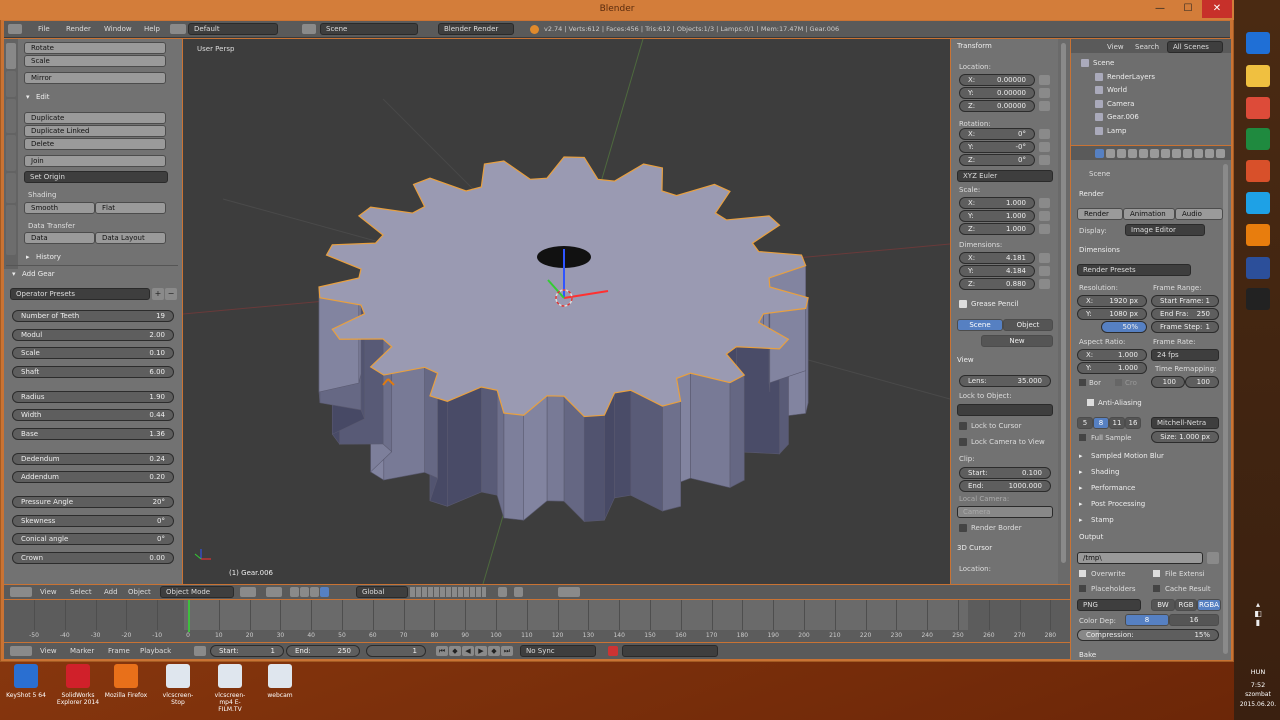 The height and width of the screenshot is (720, 1280). Describe the element at coordinates (997, 284) in the screenshot. I see `dimensions-field: Z: 0.880` at that location.